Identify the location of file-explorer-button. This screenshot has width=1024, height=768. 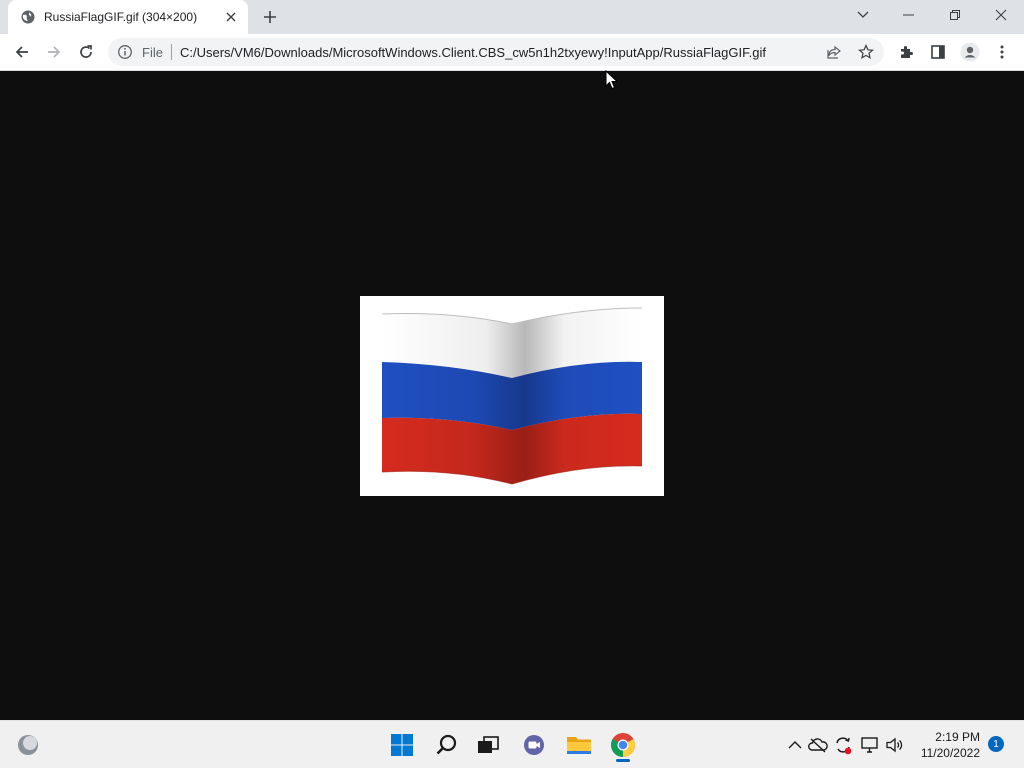
(579, 745).